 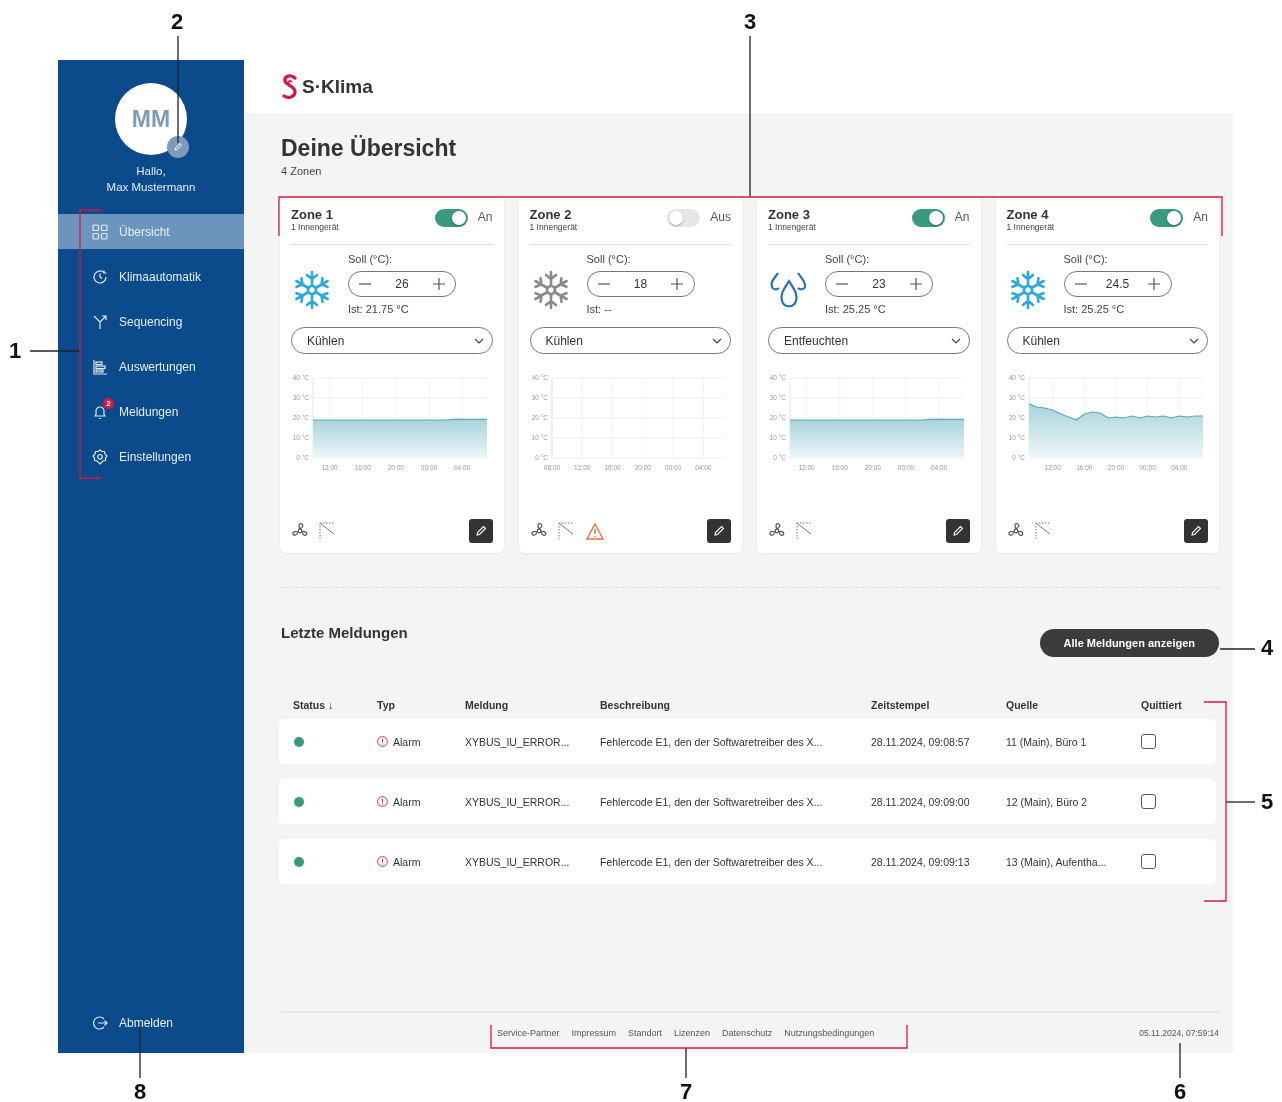 What do you see at coordinates (594, 1033) in the screenshot?
I see `footer-link: Impressum` at bounding box center [594, 1033].